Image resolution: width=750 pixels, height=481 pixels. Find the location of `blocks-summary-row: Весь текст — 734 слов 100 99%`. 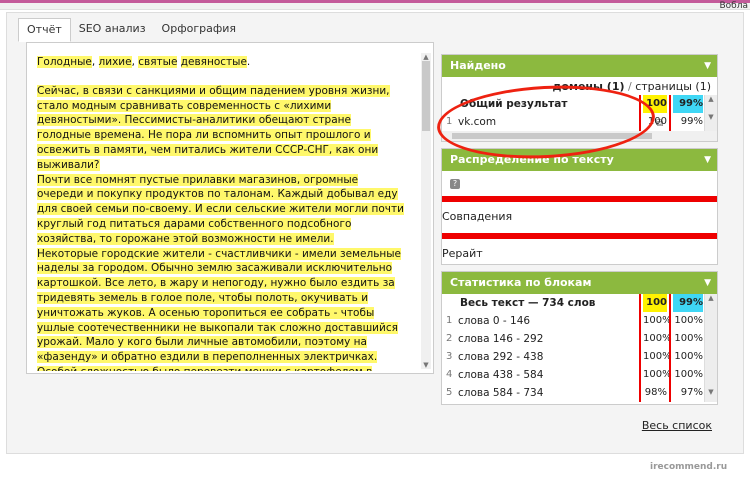

blocks-summary-row: Весь текст — 734 слов 100 99% is located at coordinates (579, 303).